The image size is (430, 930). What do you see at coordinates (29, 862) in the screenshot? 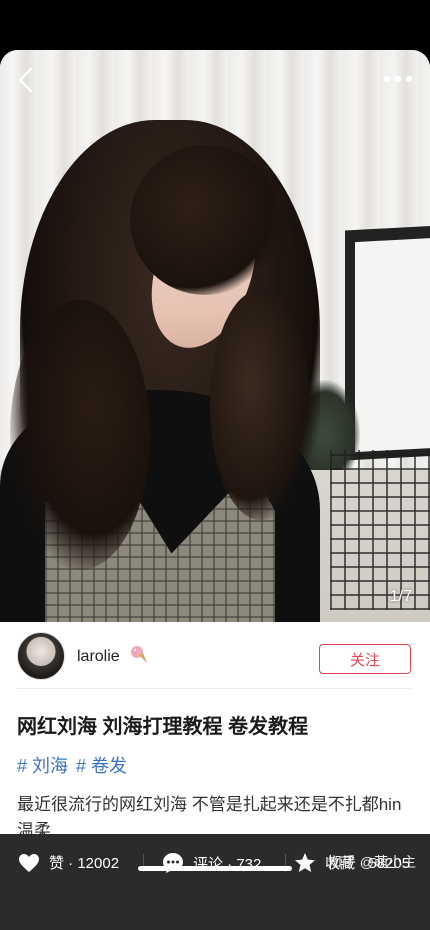
I see `heart-icon` at bounding box center [29, 862].